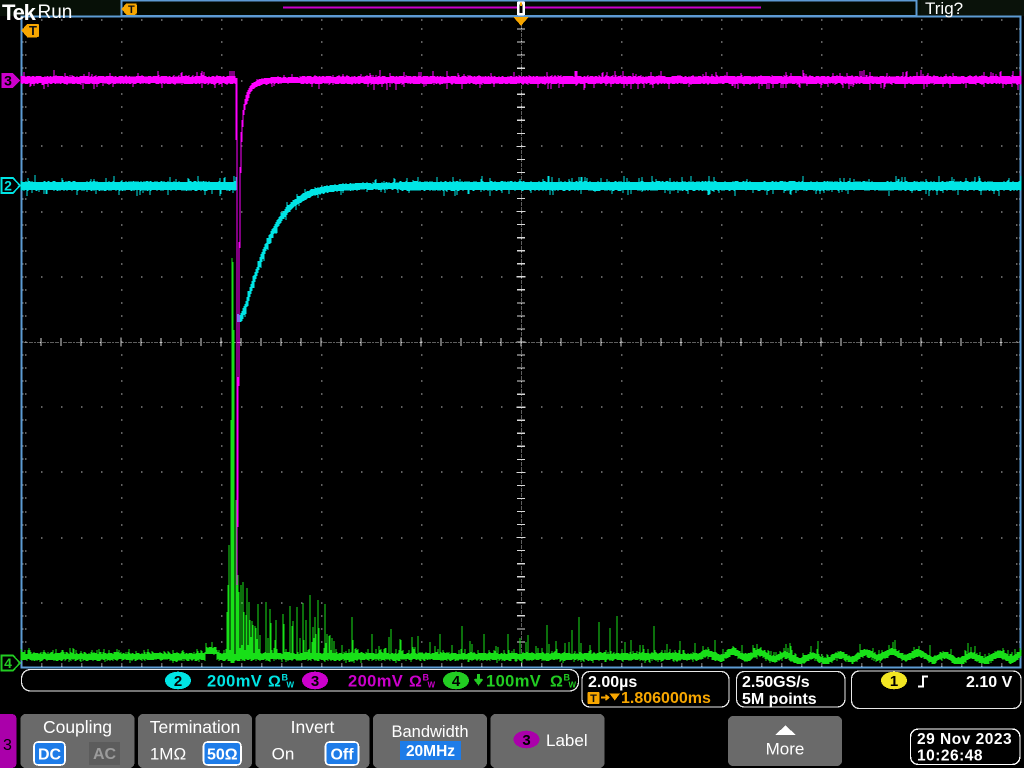  What do you see at coordinates (776, 682) in the screenshot?
I see `svg-text: 2.50GS/s` at bounding box center [776, 682].